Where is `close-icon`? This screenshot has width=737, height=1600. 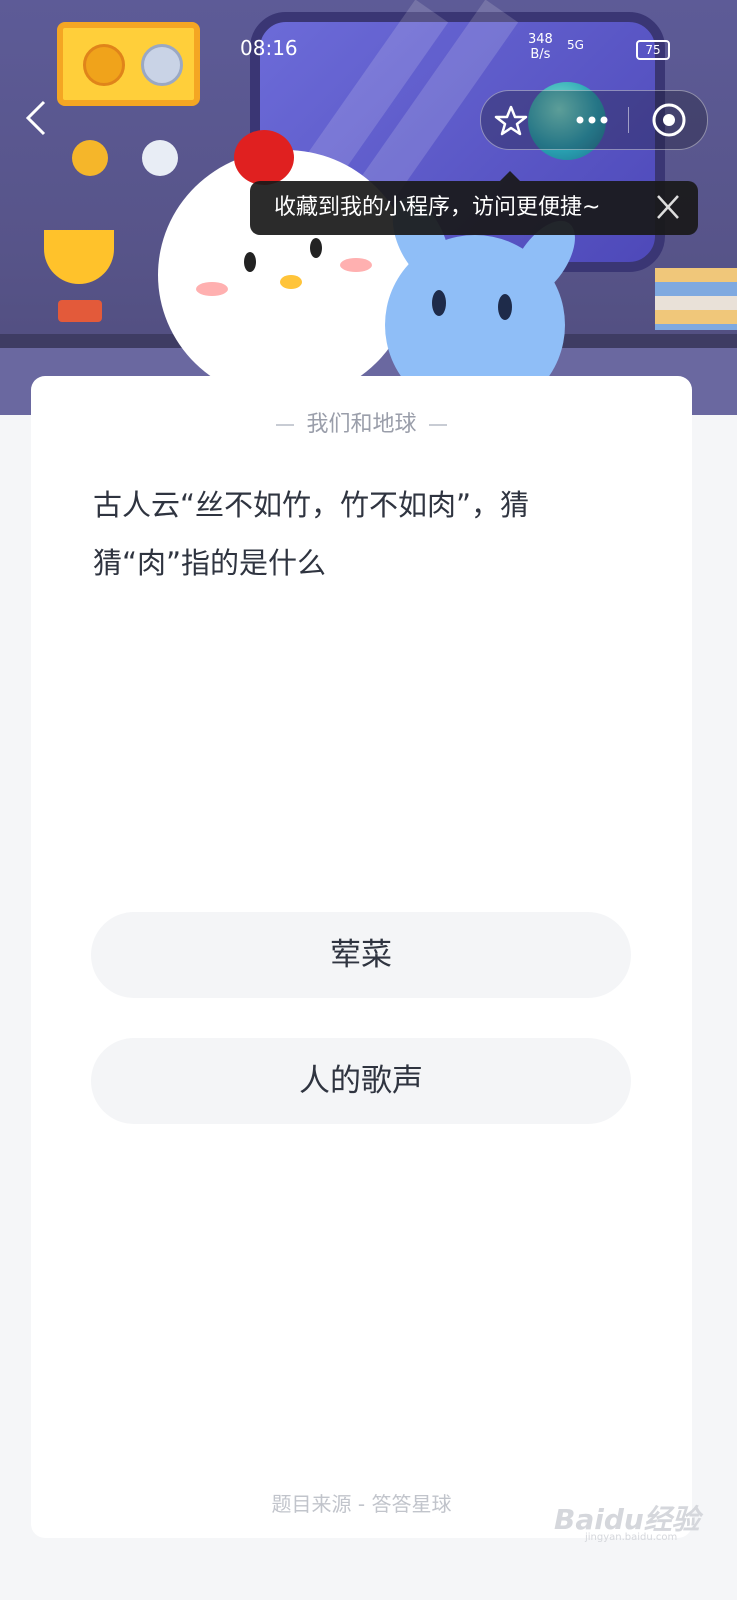 close-icon is located at coordinates (668, 207).